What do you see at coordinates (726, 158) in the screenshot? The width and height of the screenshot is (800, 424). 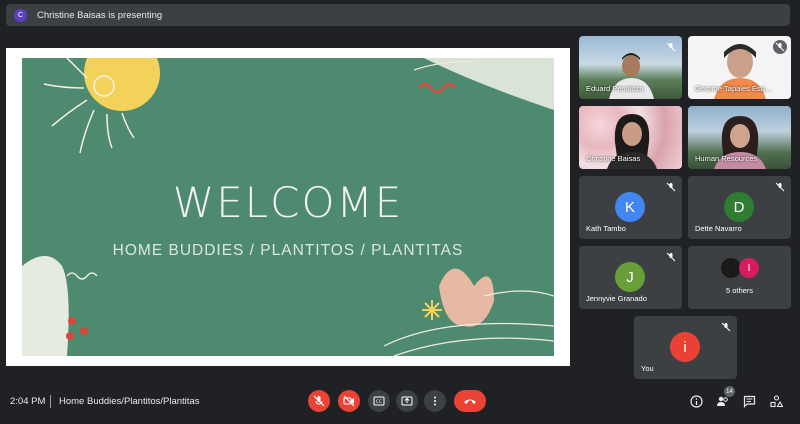 I see `participant-name: Human Resources` at bounding box center [726, 158].